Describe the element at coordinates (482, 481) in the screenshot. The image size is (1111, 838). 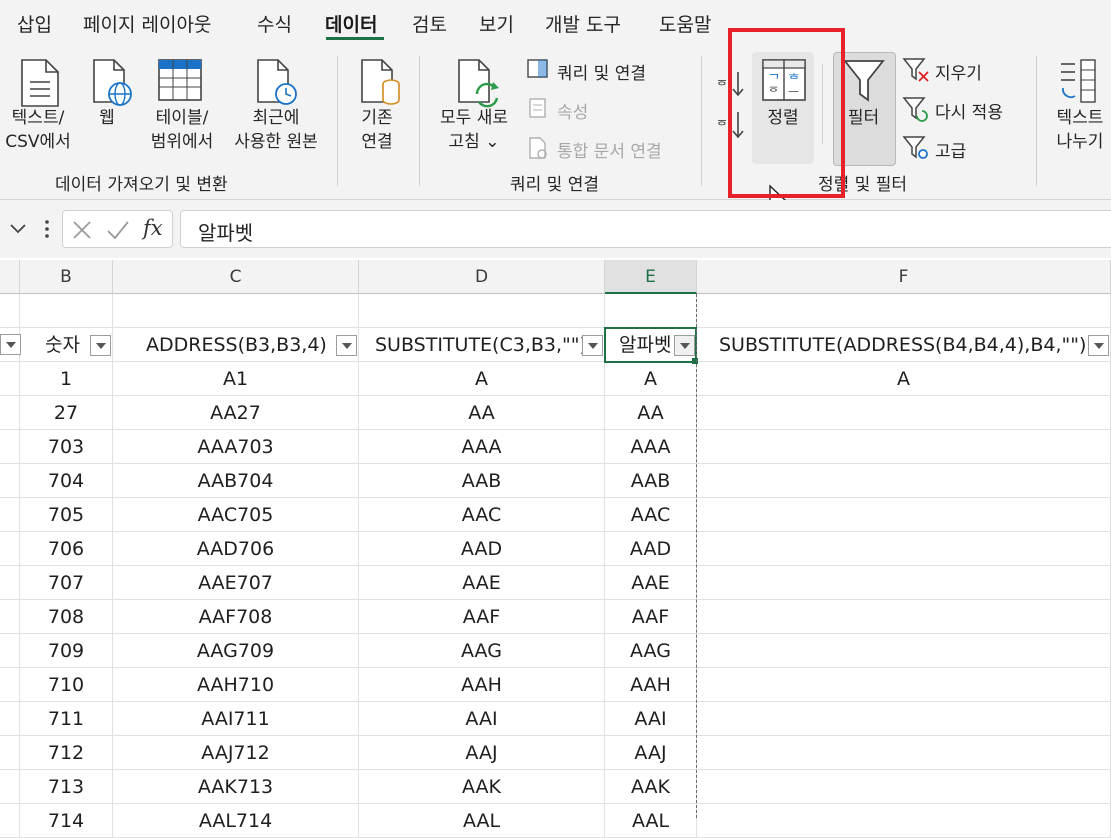
I see `cell-d: AAB` at that location.